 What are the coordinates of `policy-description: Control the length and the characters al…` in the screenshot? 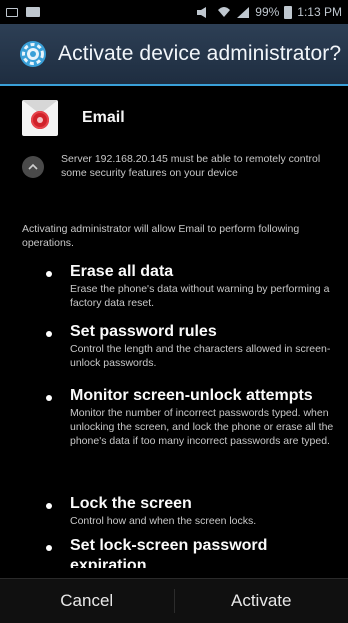 It's located at (203, 356).